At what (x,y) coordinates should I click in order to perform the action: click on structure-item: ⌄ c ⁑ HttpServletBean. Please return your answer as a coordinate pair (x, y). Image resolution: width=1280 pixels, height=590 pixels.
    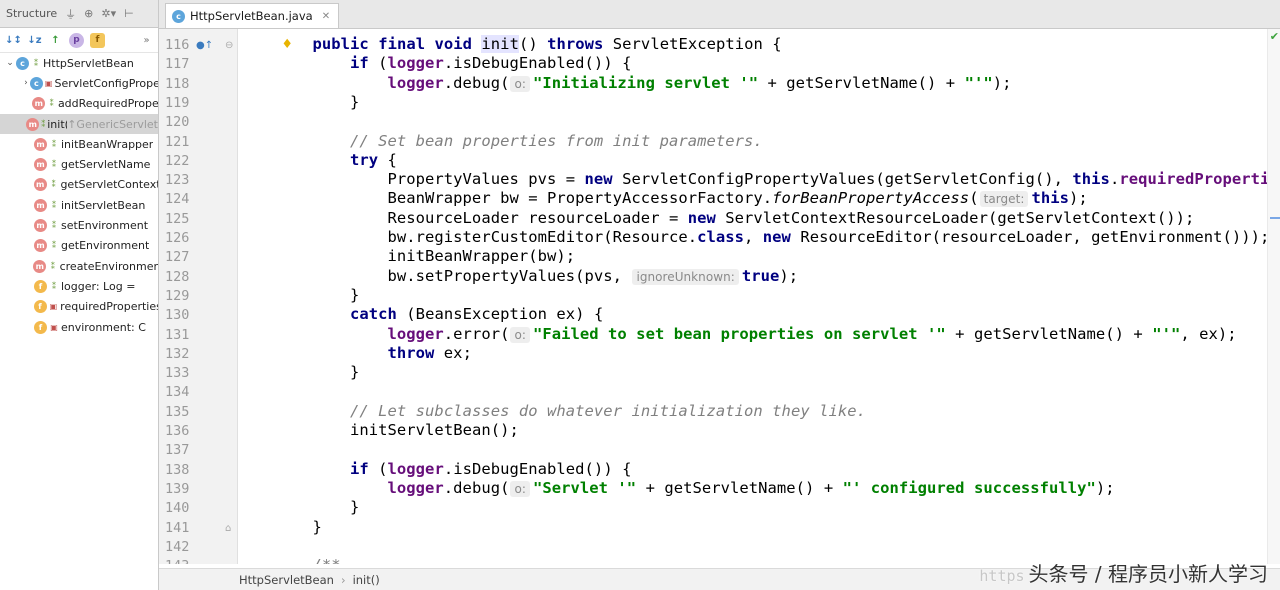
    Looking at the image, I should click on (79, 63).